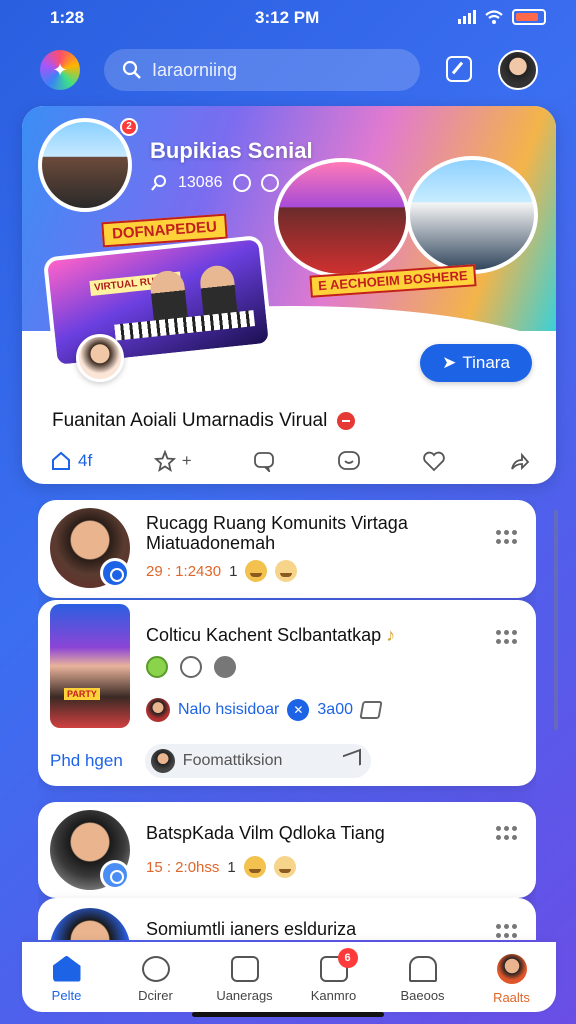  I want to click on emoji-action, so click(349, 461).